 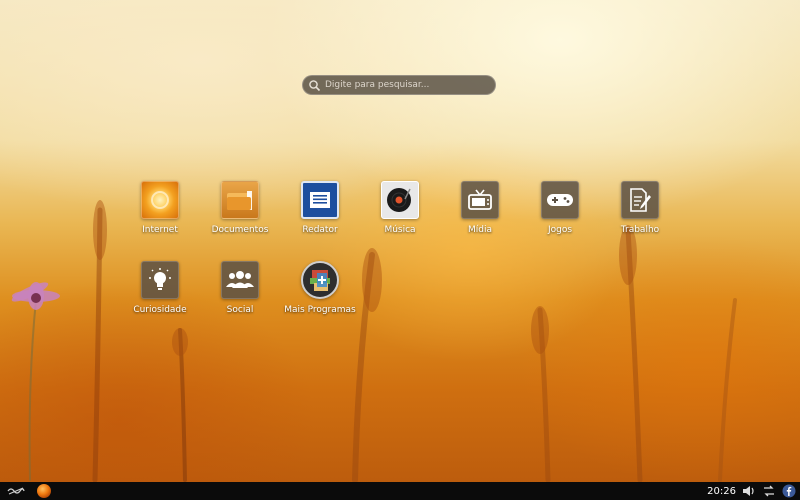 I want to click on folder-icon, so click(x=240, y=200).